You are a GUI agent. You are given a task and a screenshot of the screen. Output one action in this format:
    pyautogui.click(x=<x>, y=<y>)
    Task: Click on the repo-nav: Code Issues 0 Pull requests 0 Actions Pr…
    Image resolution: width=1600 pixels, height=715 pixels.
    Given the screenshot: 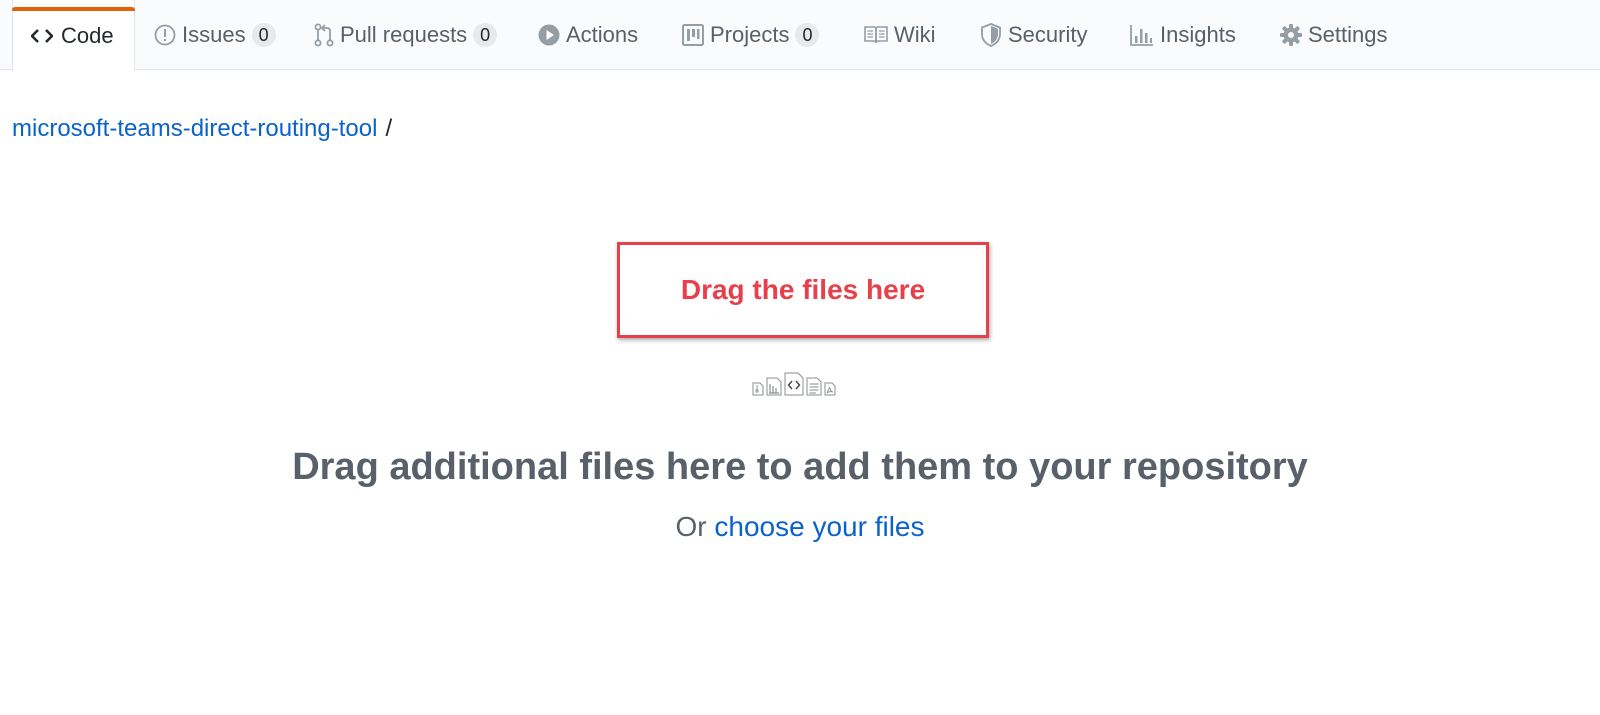 What is the action you would take?
    pyautogui.click(x=800, y=35)
    